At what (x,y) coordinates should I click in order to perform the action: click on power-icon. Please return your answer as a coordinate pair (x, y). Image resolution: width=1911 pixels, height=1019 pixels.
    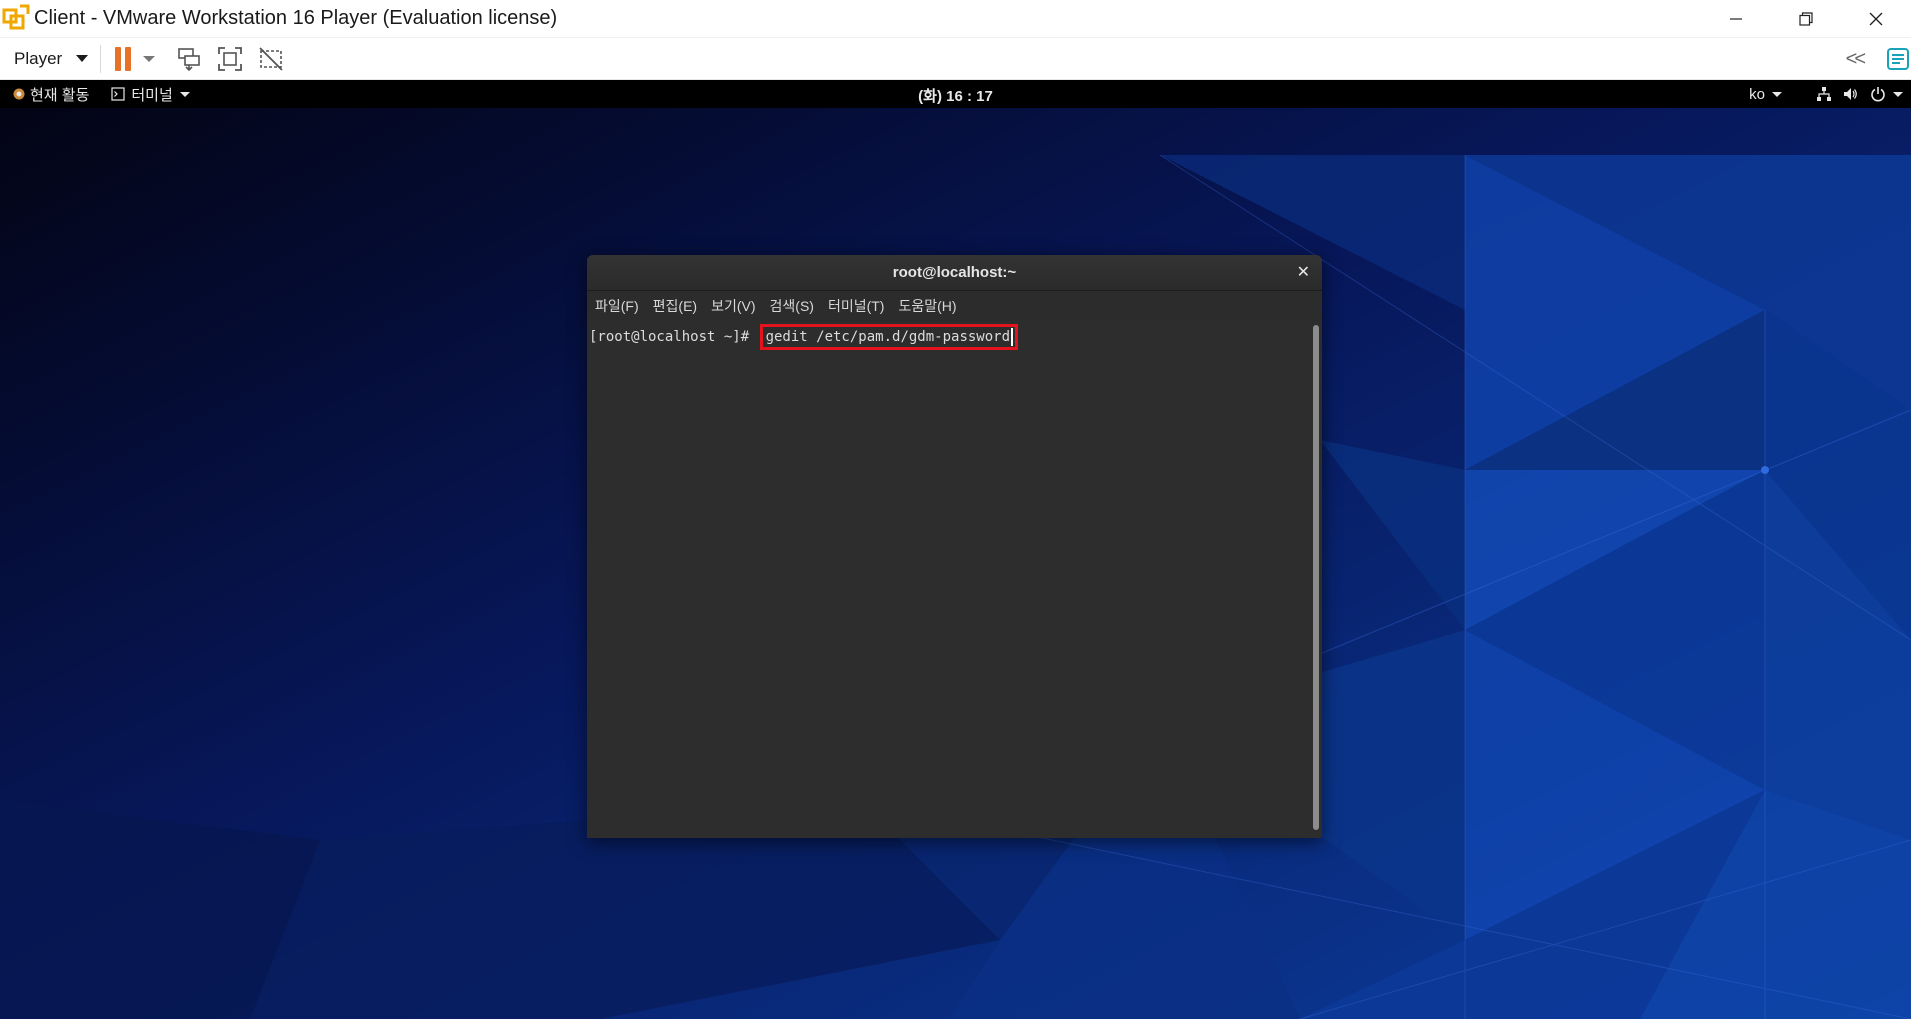
    Looking at the image, I should click on (1878, 94).